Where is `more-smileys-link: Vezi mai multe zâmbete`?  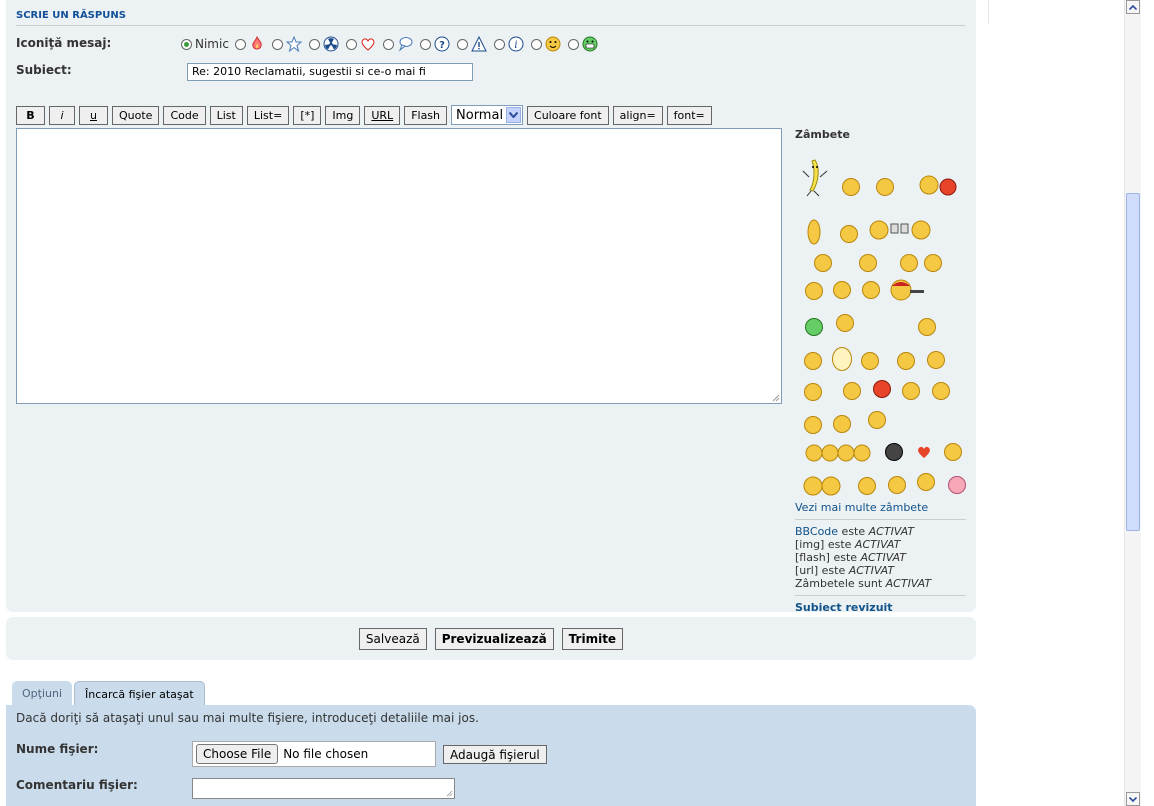 more-smileys-link: Vezi mai multe zâmbete is located at coordinates (880, 507).